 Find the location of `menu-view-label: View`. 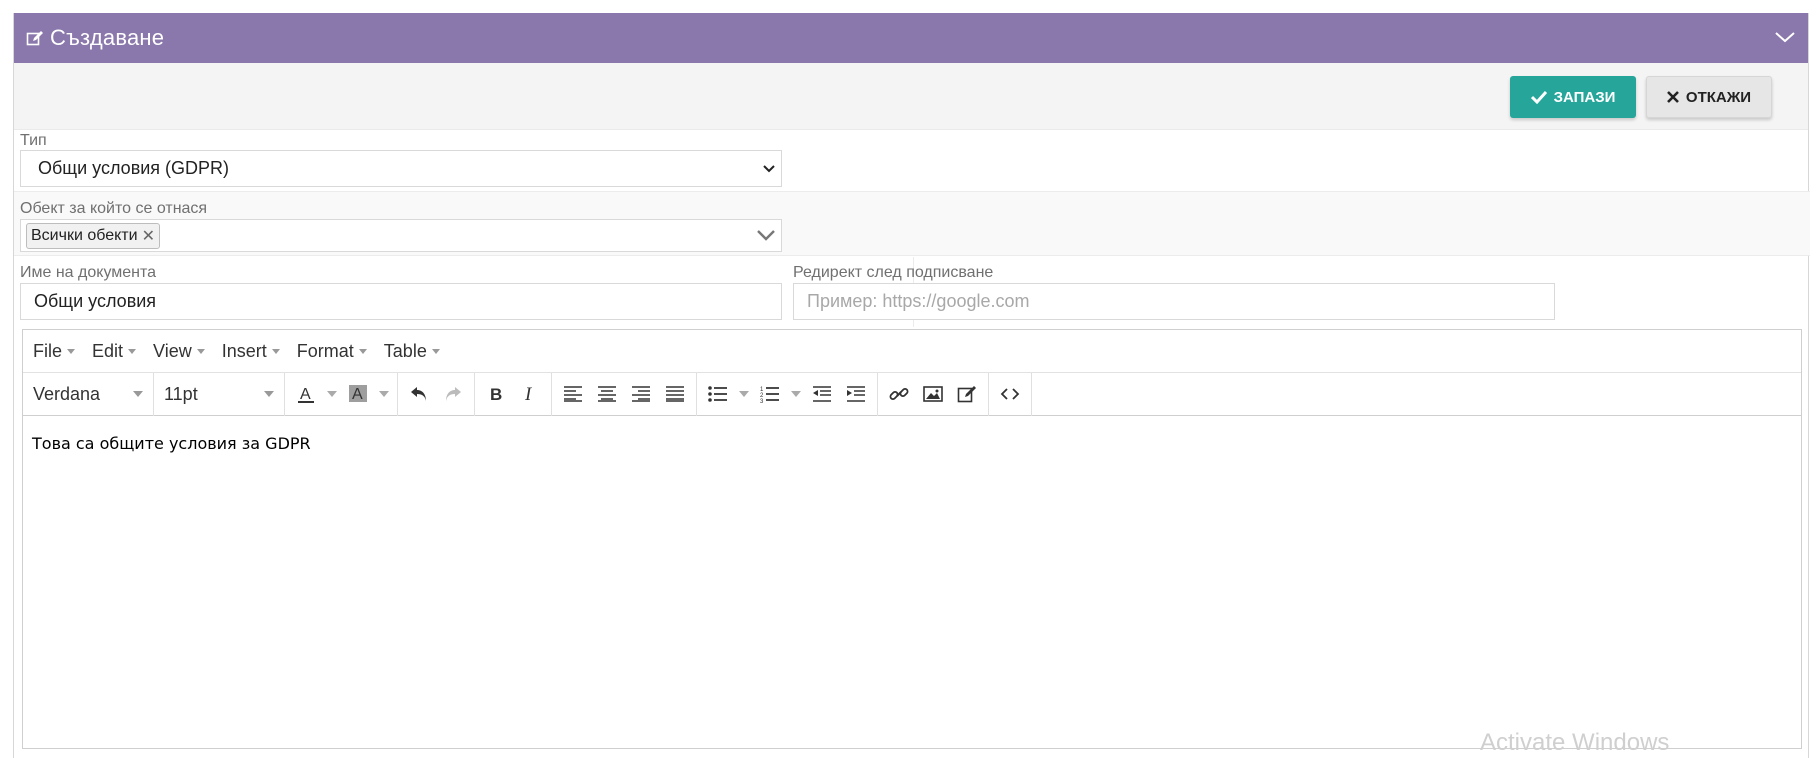

menu-view-label: View is located at coordinates (172, 350).